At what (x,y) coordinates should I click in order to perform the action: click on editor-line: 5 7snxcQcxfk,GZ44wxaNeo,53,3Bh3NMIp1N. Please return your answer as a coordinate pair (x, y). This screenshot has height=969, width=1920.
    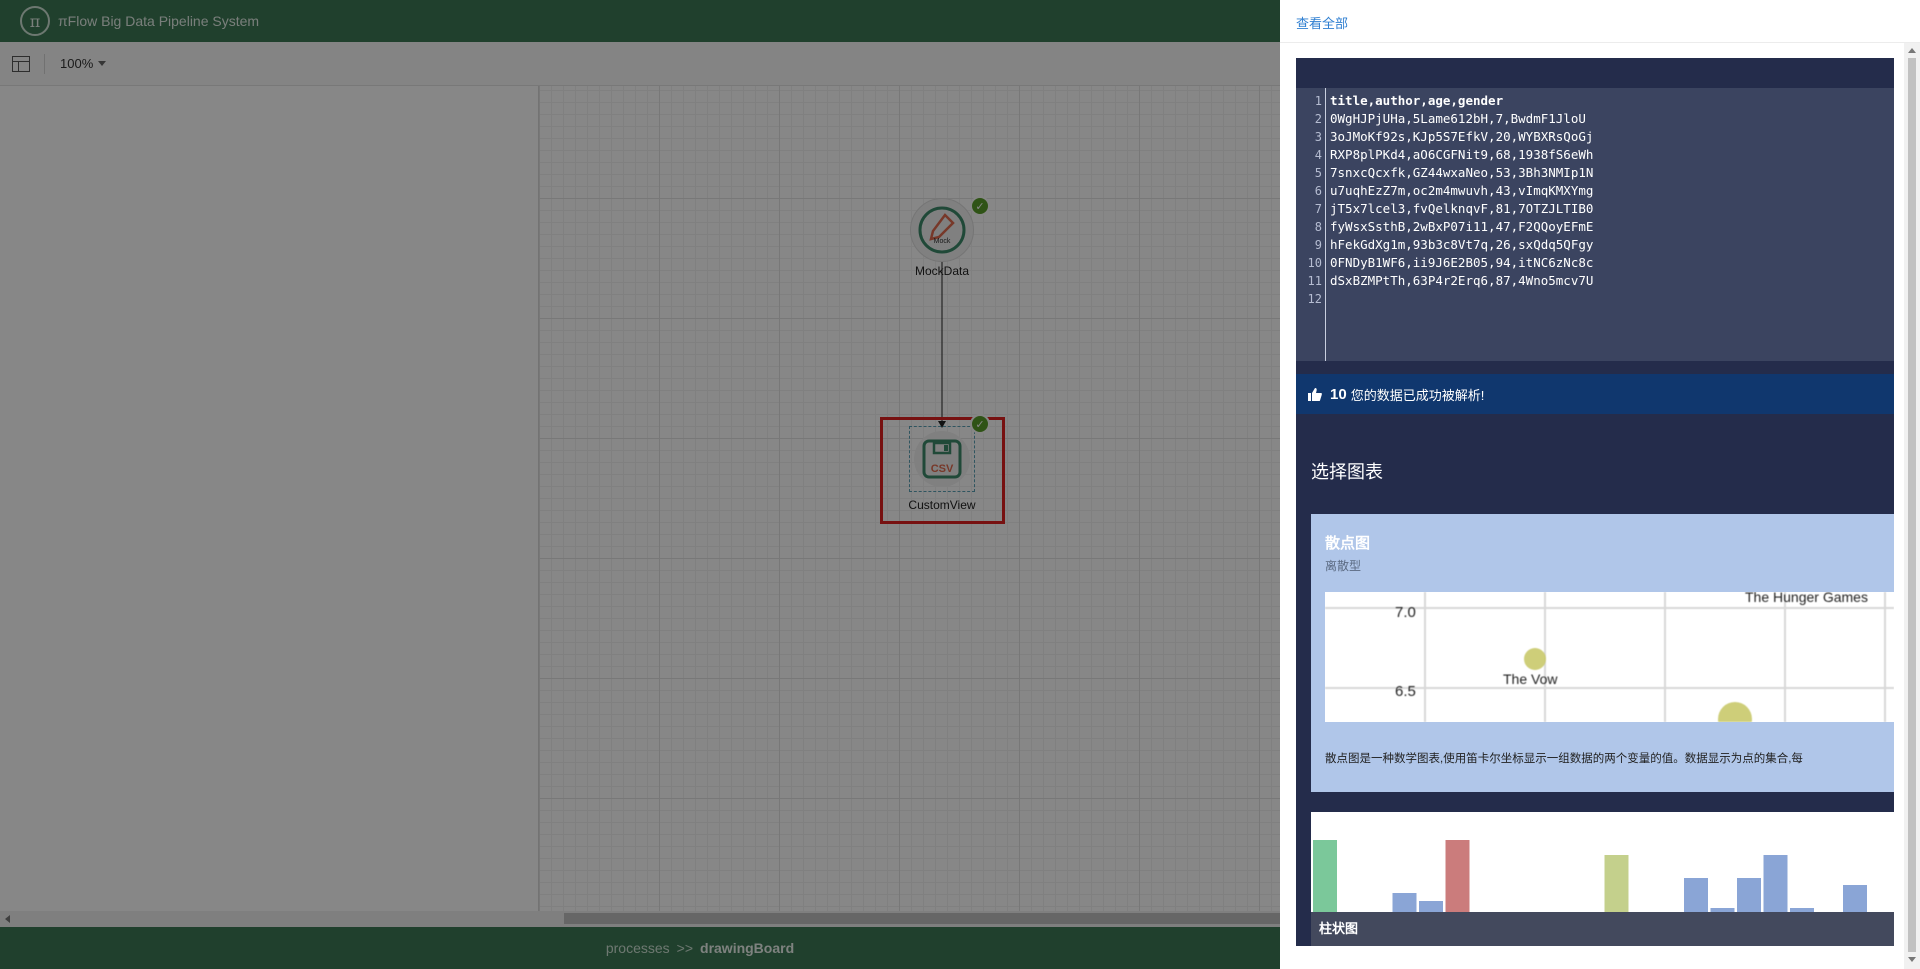
    Looking at the image, I should click on (1445, 173).